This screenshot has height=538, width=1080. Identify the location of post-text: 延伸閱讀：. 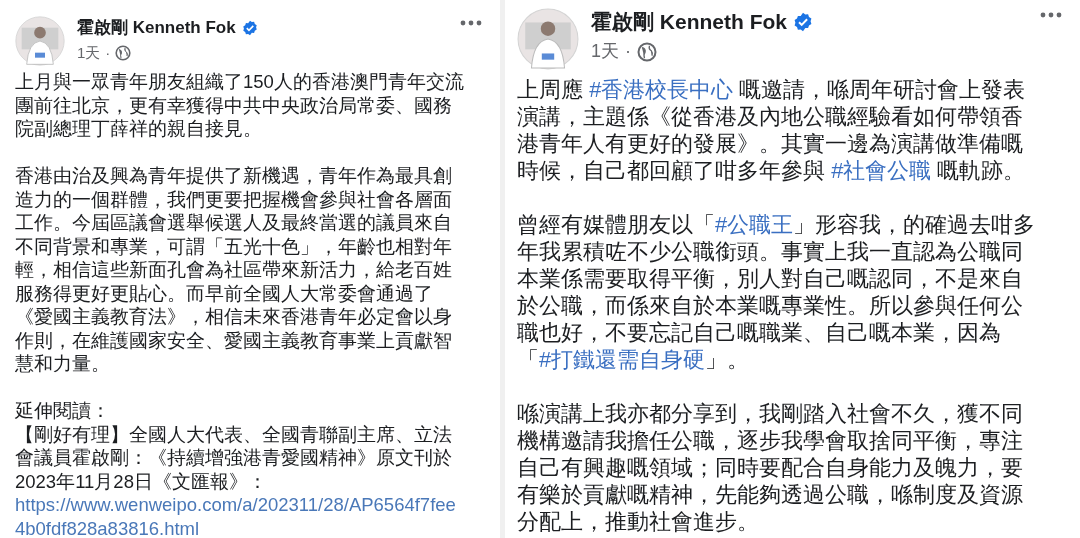
(63, 411).